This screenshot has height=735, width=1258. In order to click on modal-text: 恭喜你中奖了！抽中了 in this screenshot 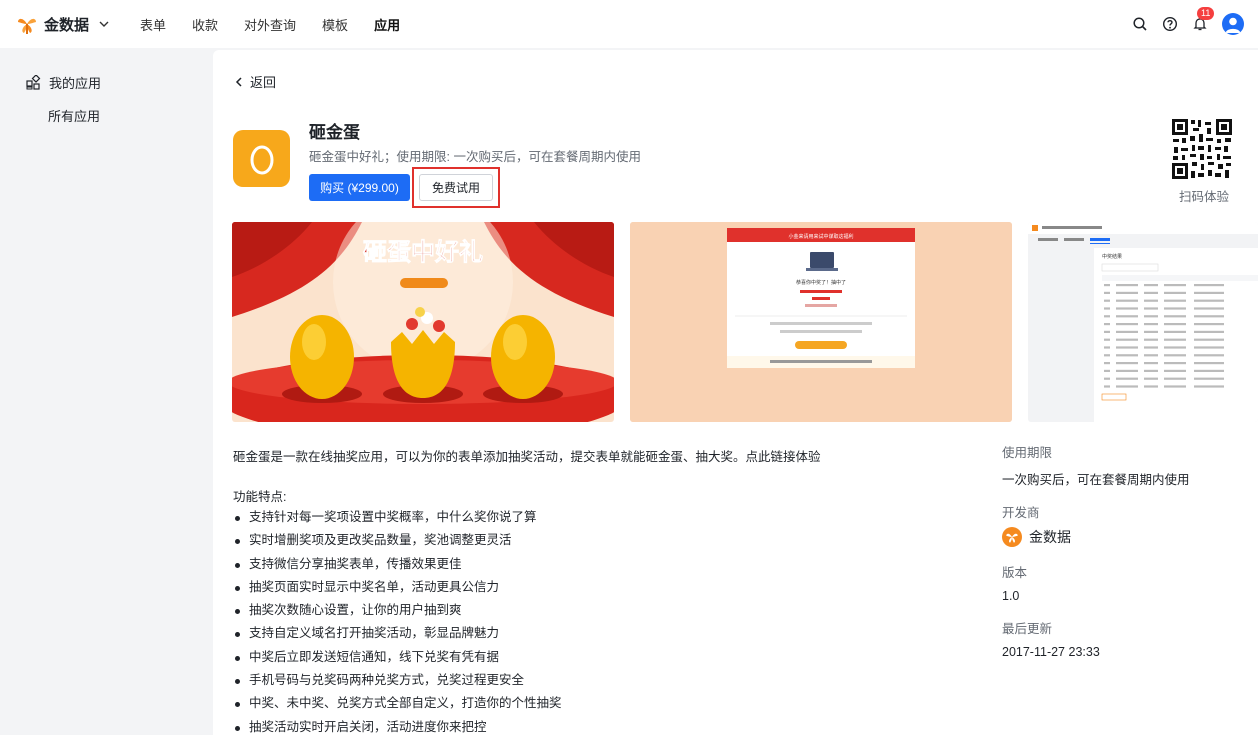, I will do `click(821, 282)`.